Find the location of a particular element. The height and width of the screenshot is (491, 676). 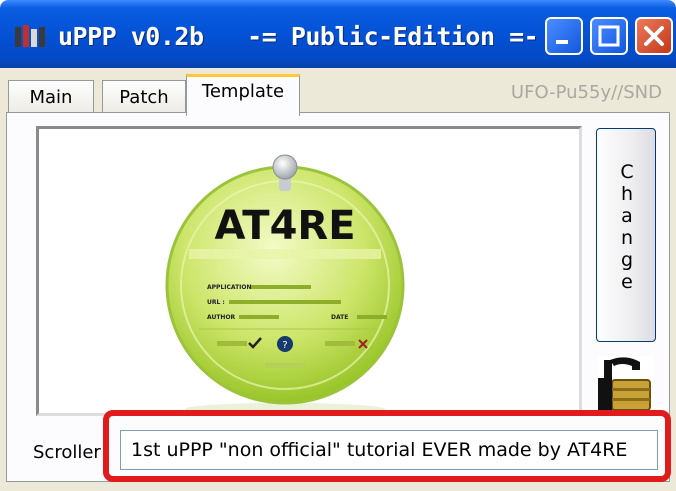

change-button-label: C h a n g e is located at coordinates (627, 227).